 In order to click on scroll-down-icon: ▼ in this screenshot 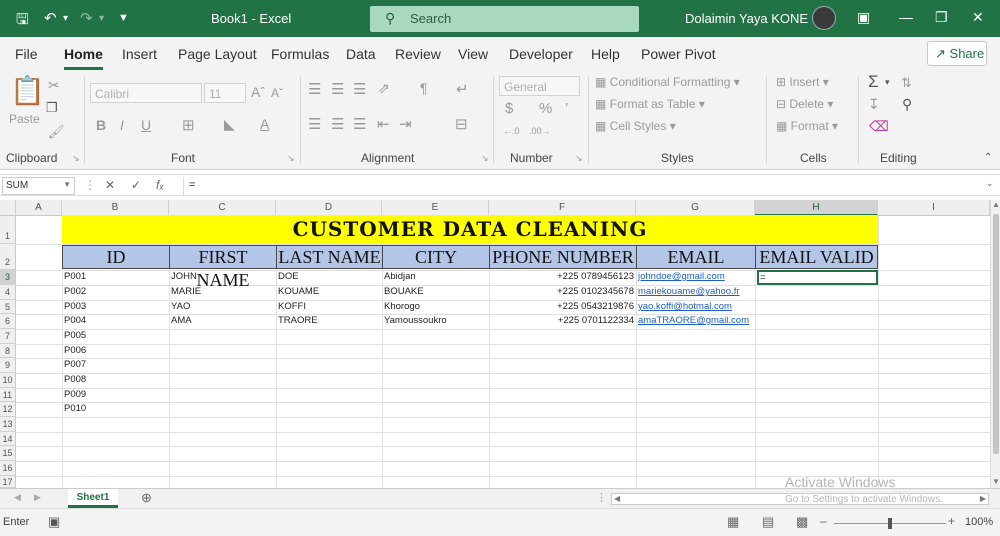, I will do `click(996, 481)`.